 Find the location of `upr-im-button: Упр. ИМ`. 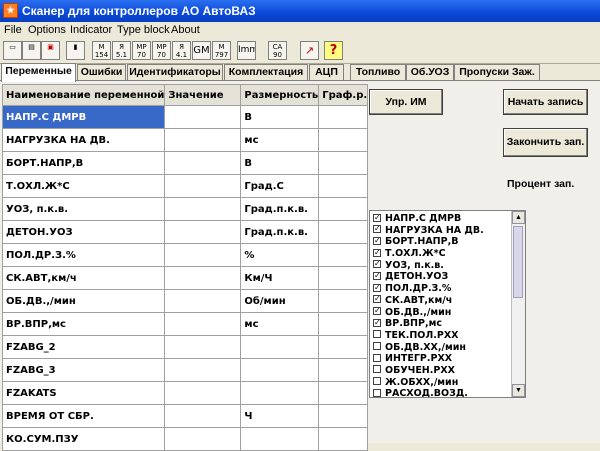

upr-im-button: Упр. ИМ is located at coordinates (406, 102).